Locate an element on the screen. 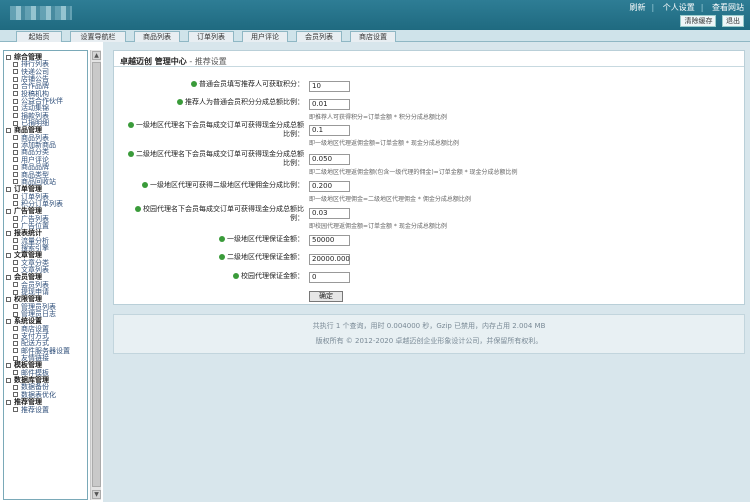 The image size is (750, 502). submit-button: 确定 is located at coordinates (326, 296).